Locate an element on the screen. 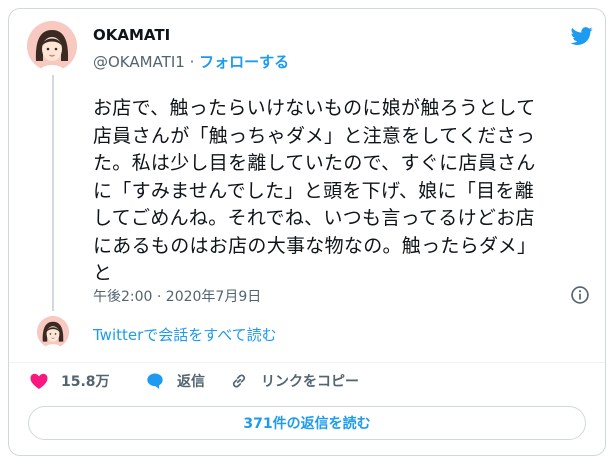  avatar is located at coordinates (52, 46).